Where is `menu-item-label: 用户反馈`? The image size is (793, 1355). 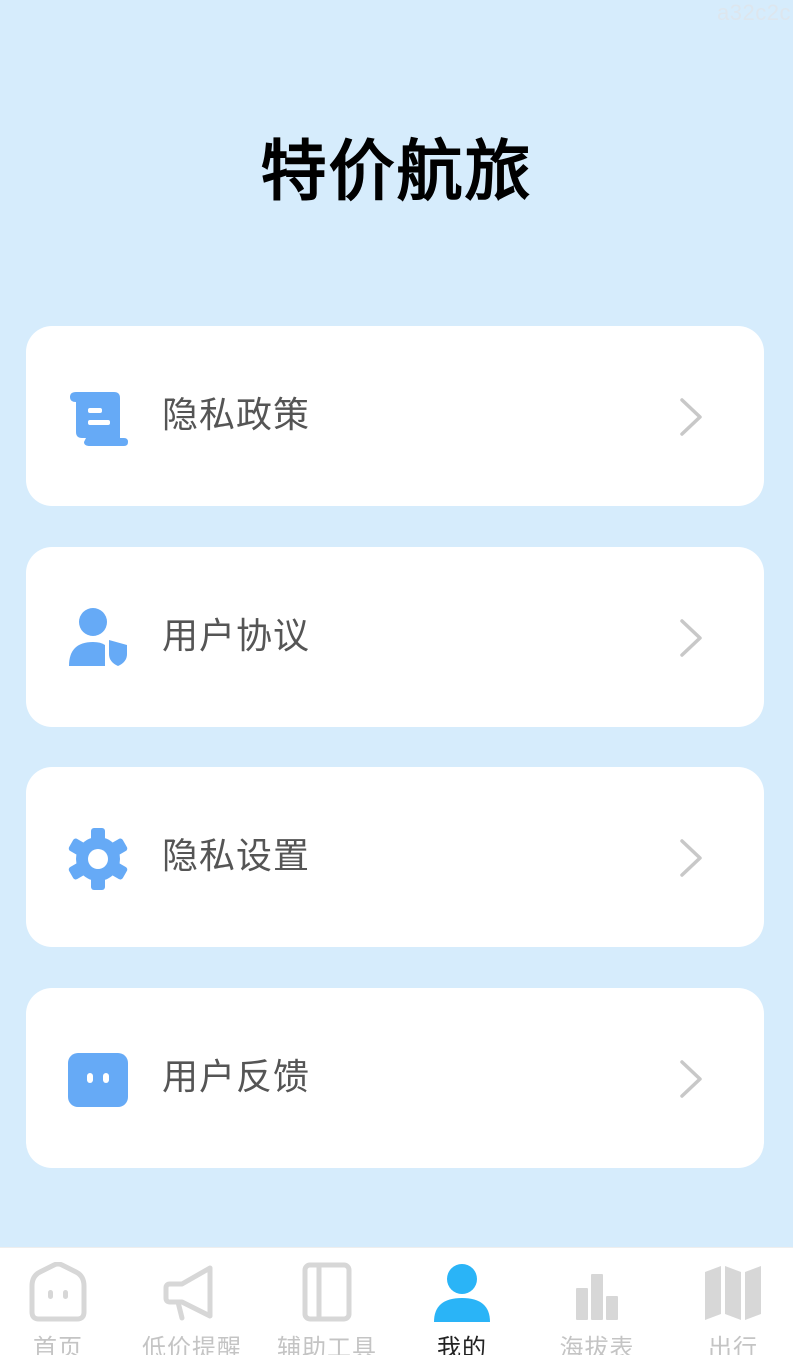
menu-item-label: 用户反馈 is located at coordinates (236, 1077).